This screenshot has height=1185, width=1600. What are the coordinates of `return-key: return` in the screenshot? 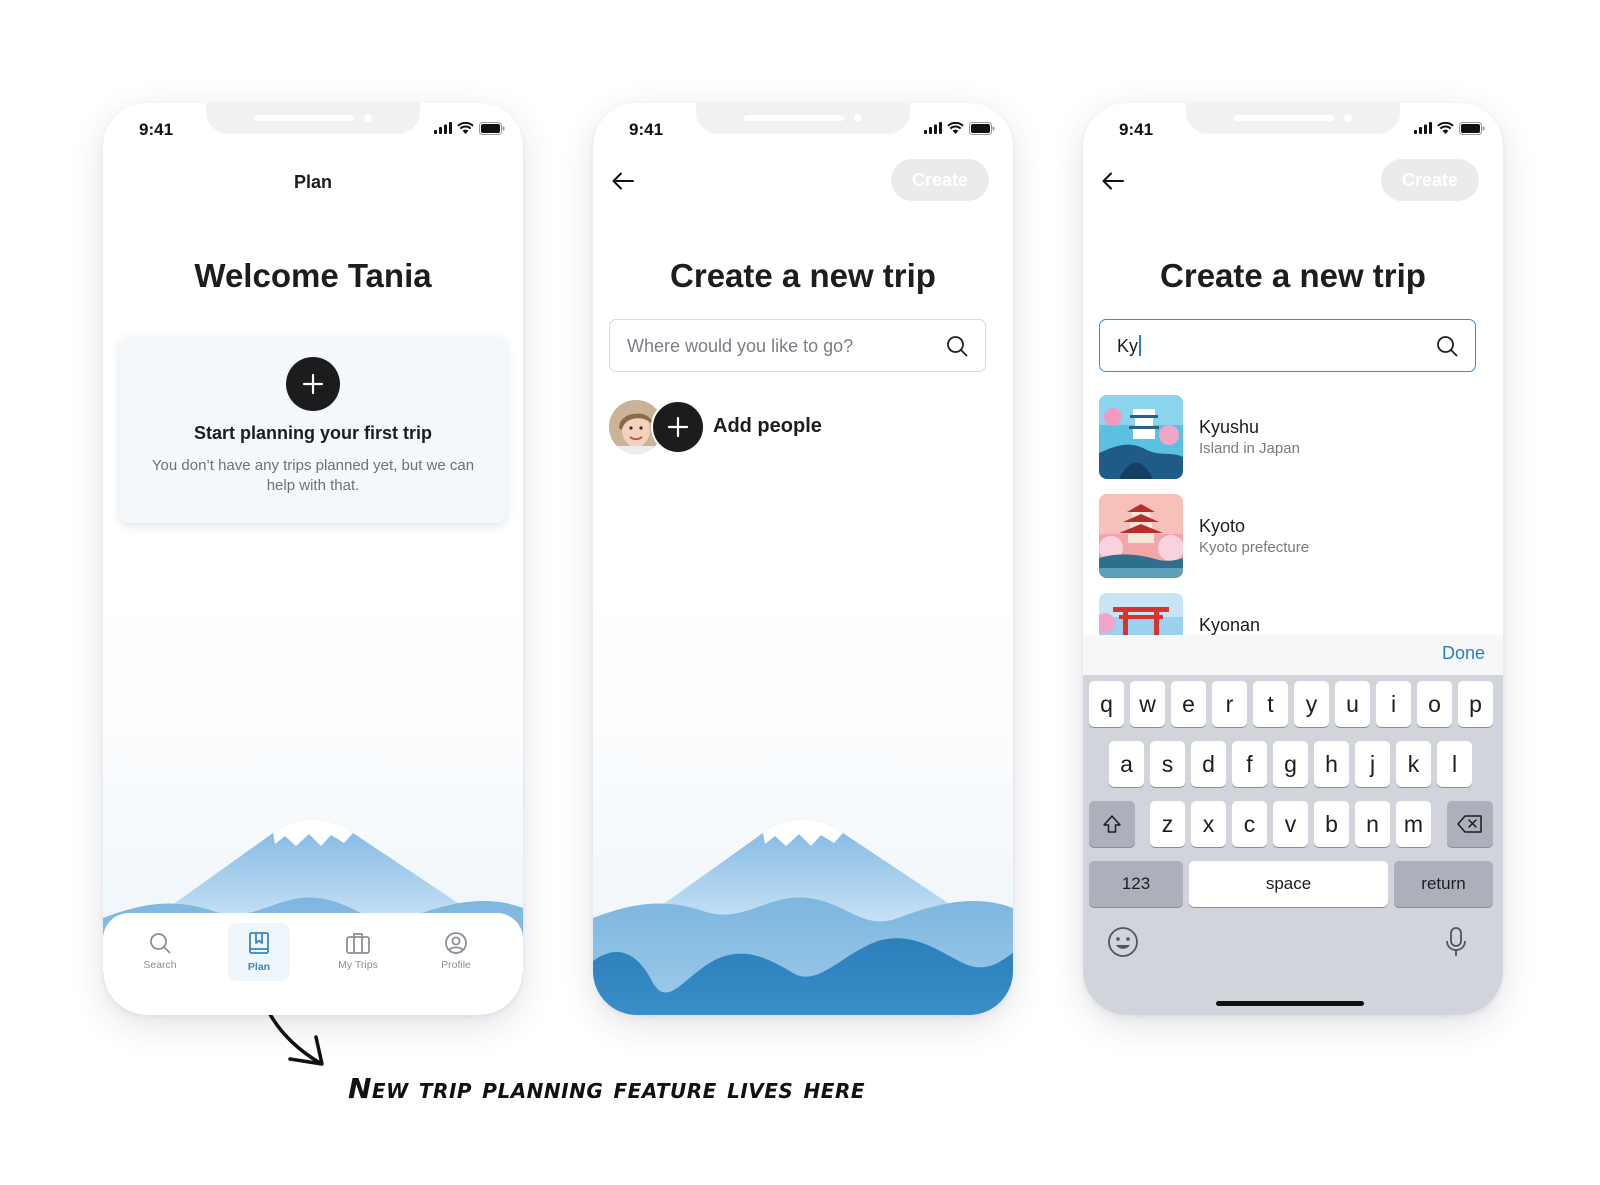 It's located at (1443, 884).